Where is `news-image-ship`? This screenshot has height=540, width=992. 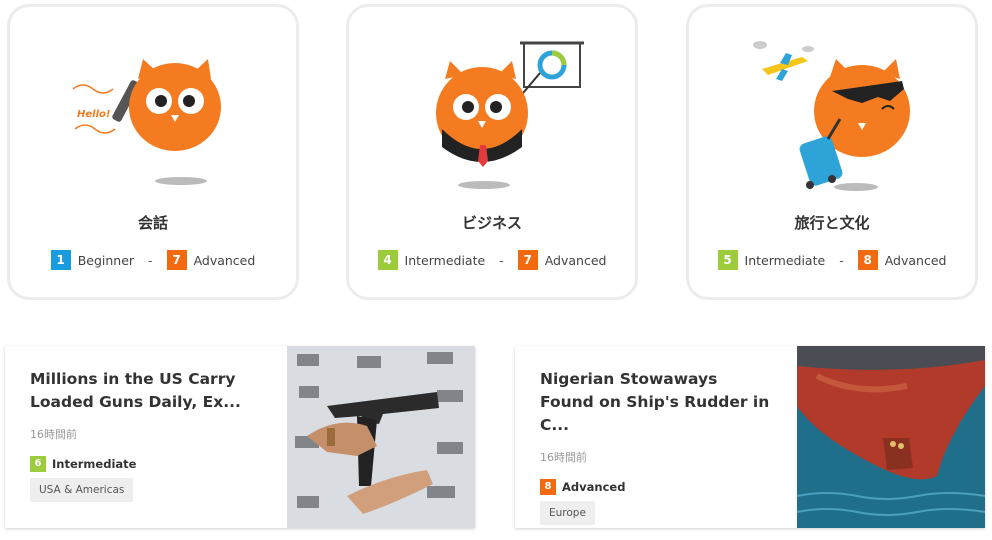 news-image-ship is located at coordinates (890, 437).